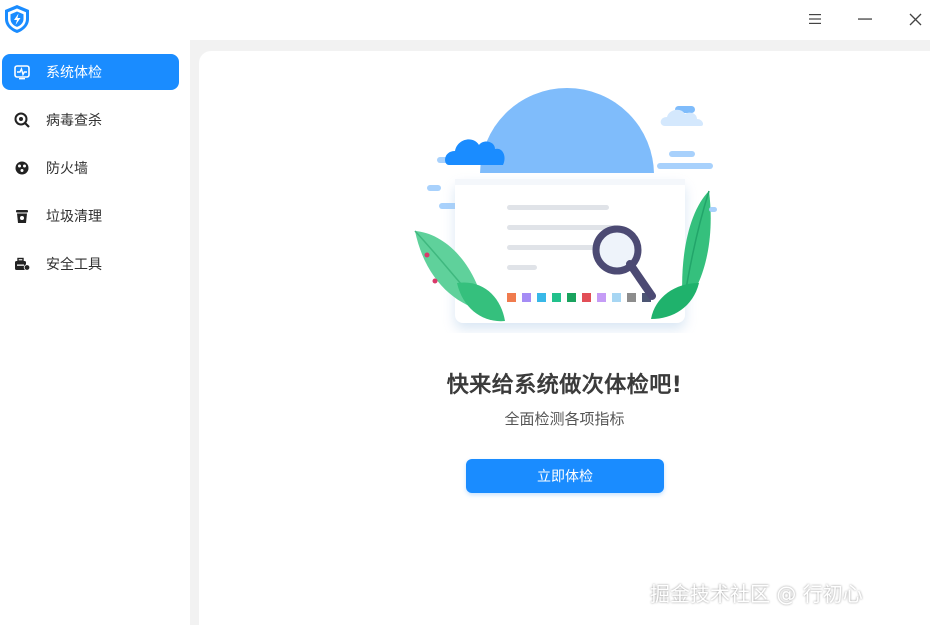  Describe the element at coordinates (565, 205) in the screenshot. I see `system-checkup-illustration` at that location.